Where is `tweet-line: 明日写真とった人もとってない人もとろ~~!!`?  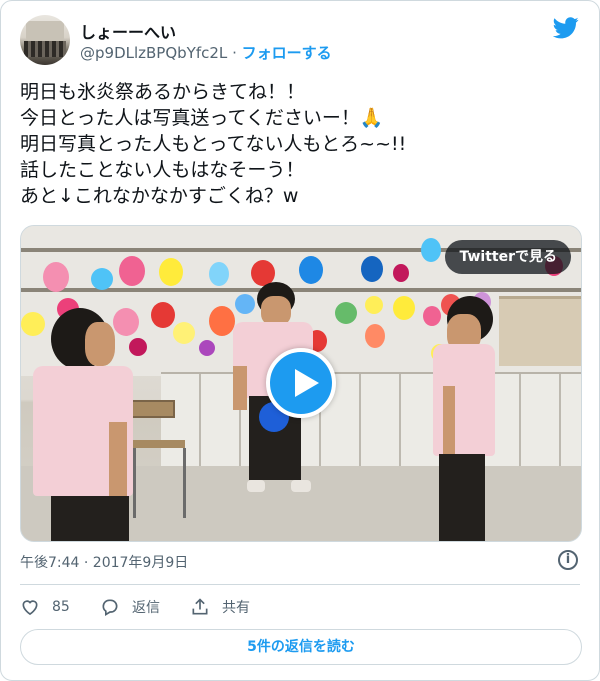 tweet-line: 明日写真とった人もとってない人もとろ~~!! is located at coordinates (213, 144).